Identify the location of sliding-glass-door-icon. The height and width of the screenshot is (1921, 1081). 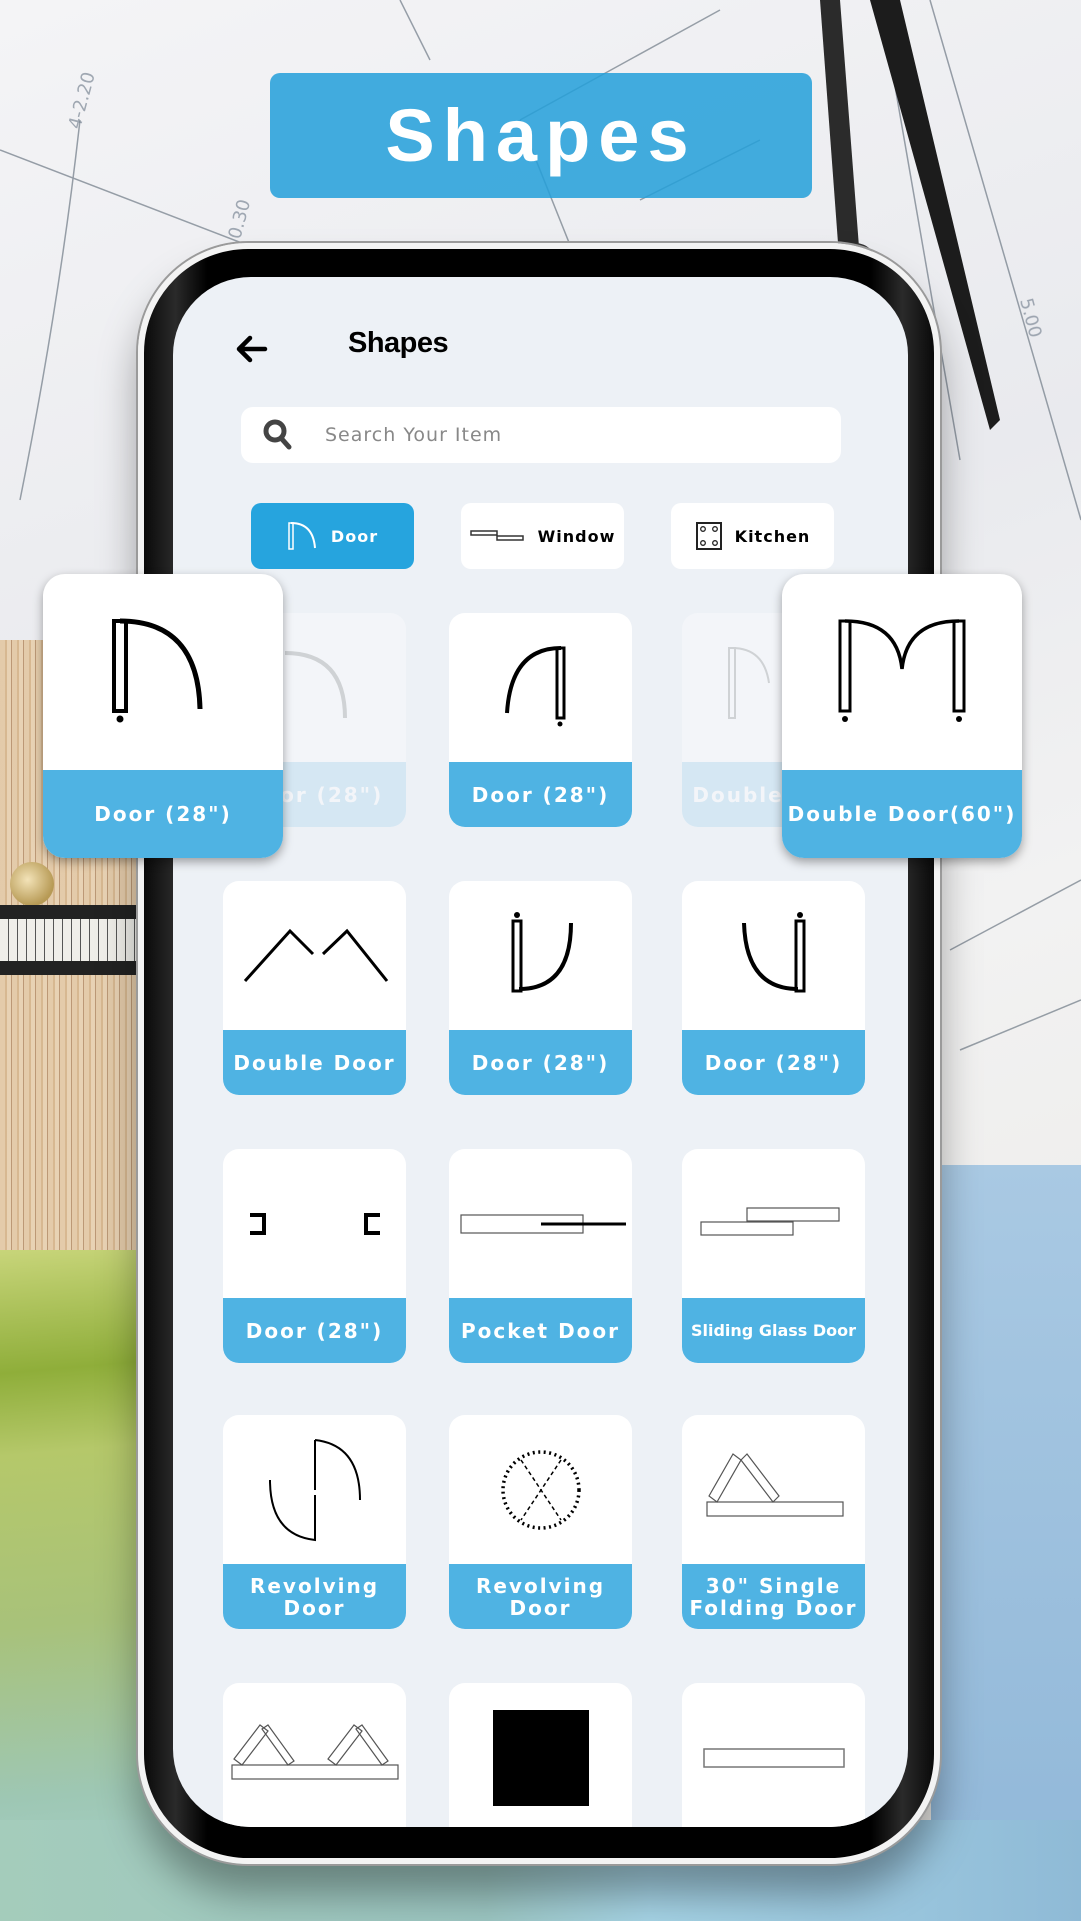
(769, 1221).